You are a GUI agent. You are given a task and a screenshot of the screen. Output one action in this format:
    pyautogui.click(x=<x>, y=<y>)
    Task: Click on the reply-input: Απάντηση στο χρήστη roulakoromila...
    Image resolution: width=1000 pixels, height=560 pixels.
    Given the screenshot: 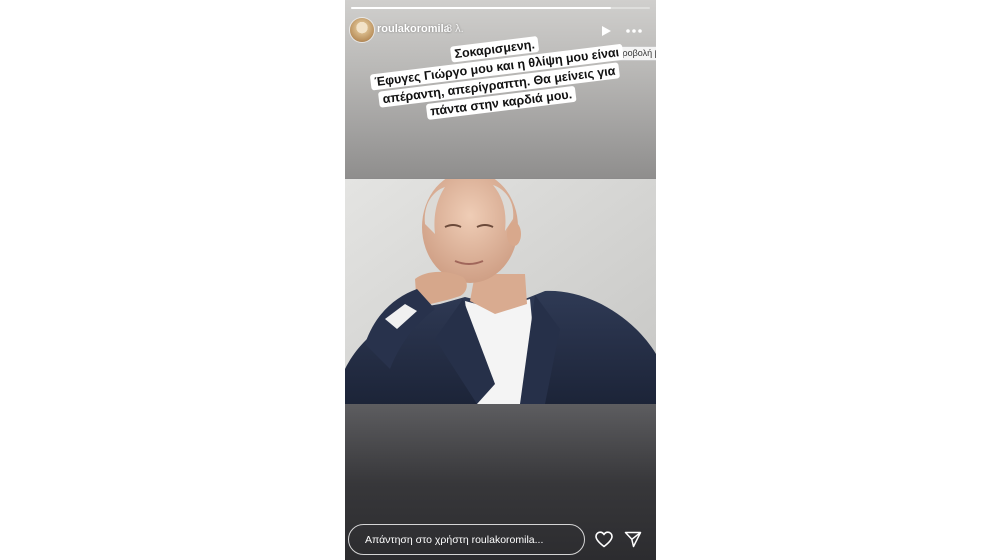 What is the action you would take?
    pyautogui.click(x=466, y=539)
    